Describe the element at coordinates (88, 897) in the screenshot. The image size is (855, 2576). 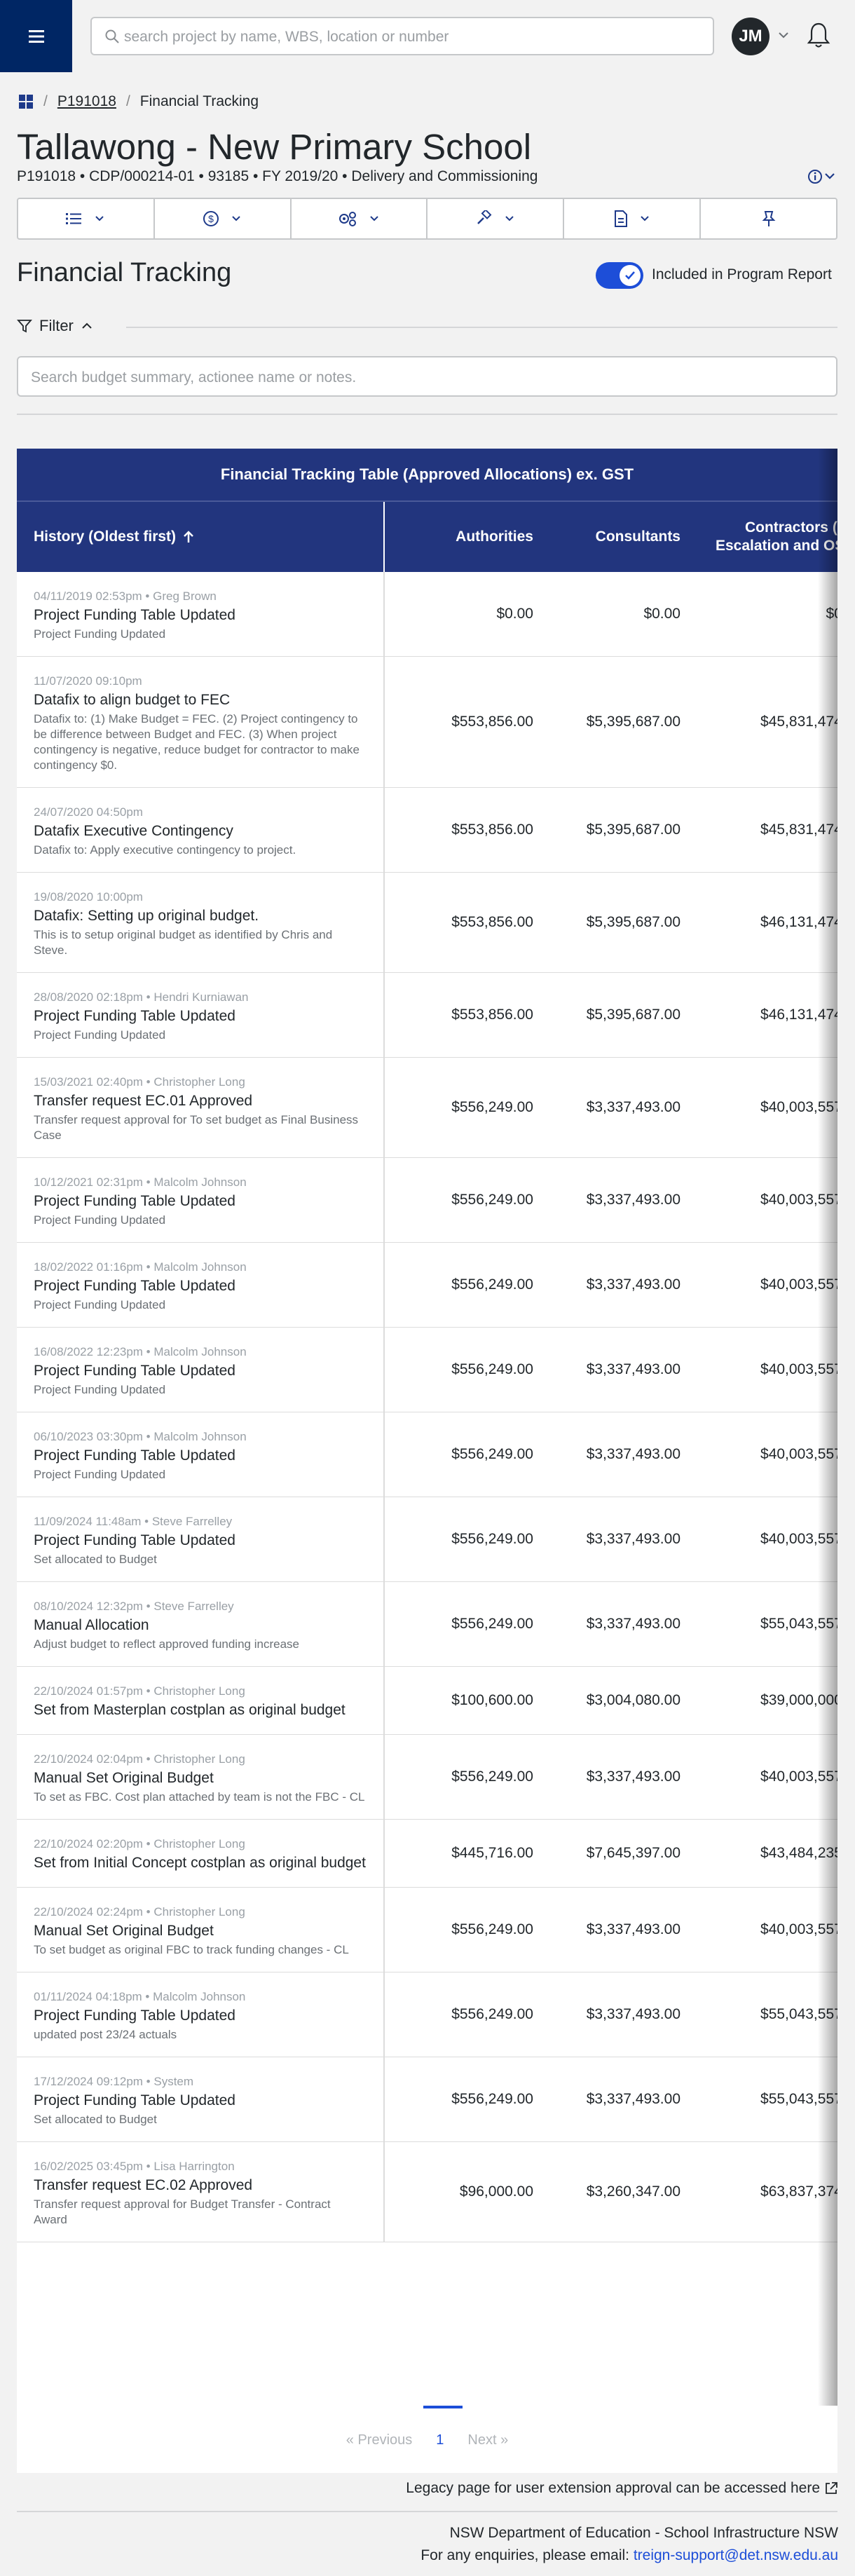
I see `row-meta: 19/08/2020 10:00pm` at that location.